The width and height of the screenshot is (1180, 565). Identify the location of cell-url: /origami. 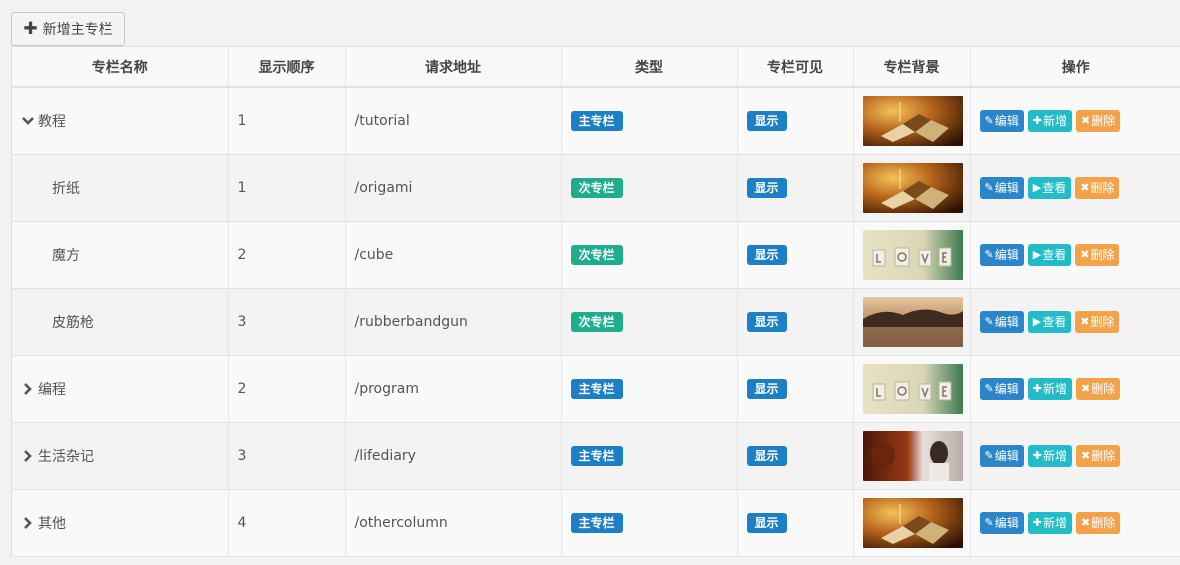
(453, 188).